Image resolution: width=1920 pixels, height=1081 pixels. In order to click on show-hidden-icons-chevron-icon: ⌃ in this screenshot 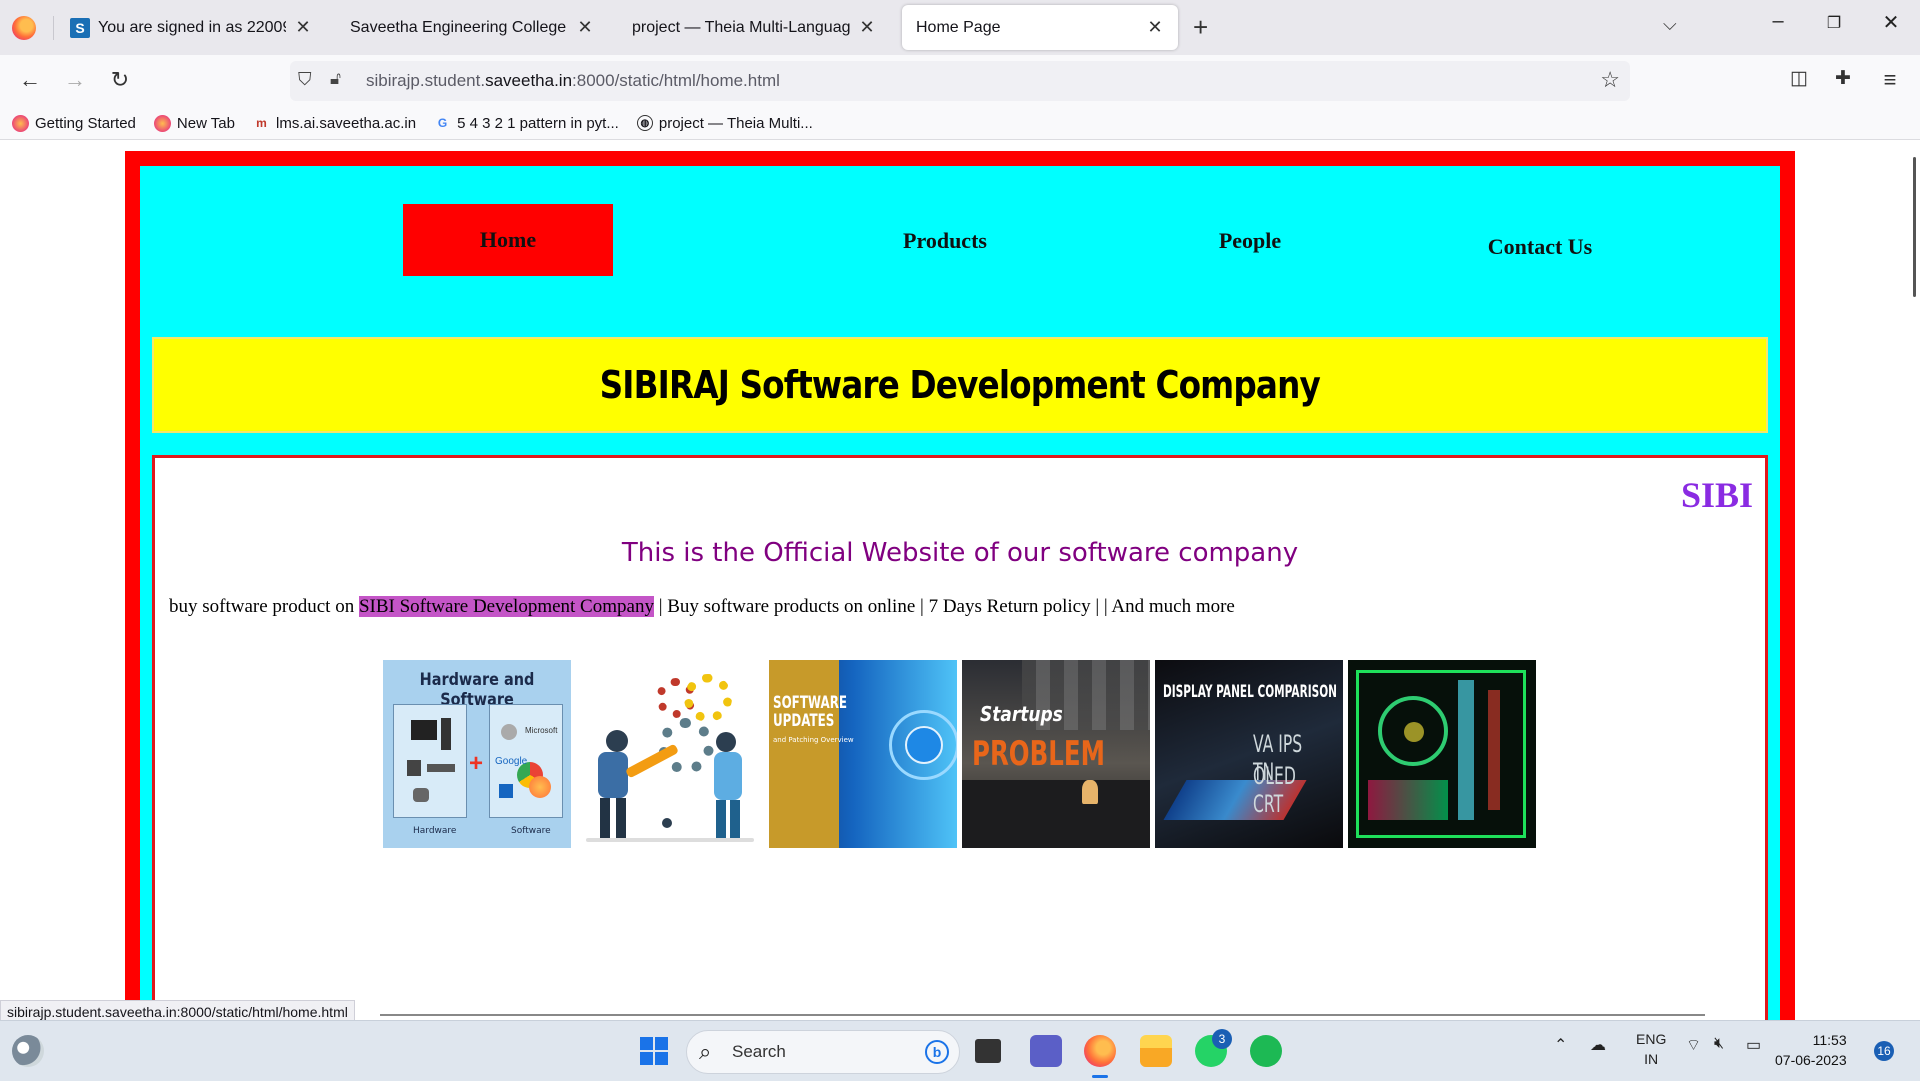, I will do `click(1560, 1045)`.